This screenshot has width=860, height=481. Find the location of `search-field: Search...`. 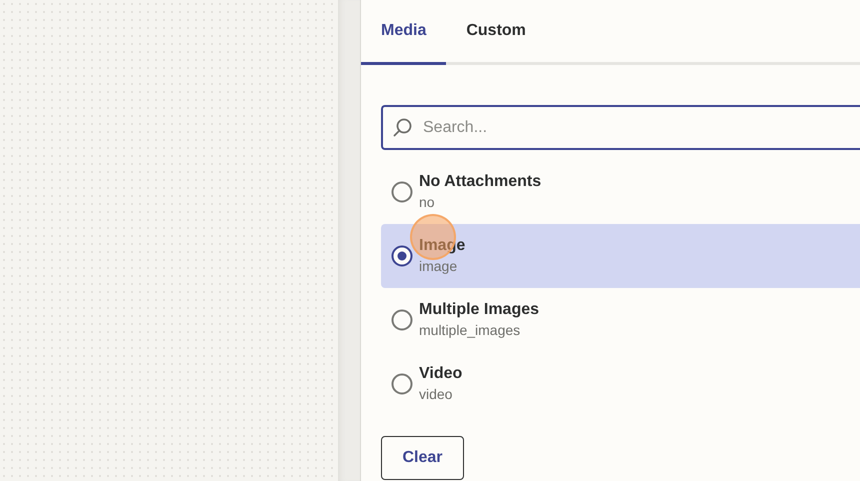

search-field: Search... is located at coordinates (620, 127).